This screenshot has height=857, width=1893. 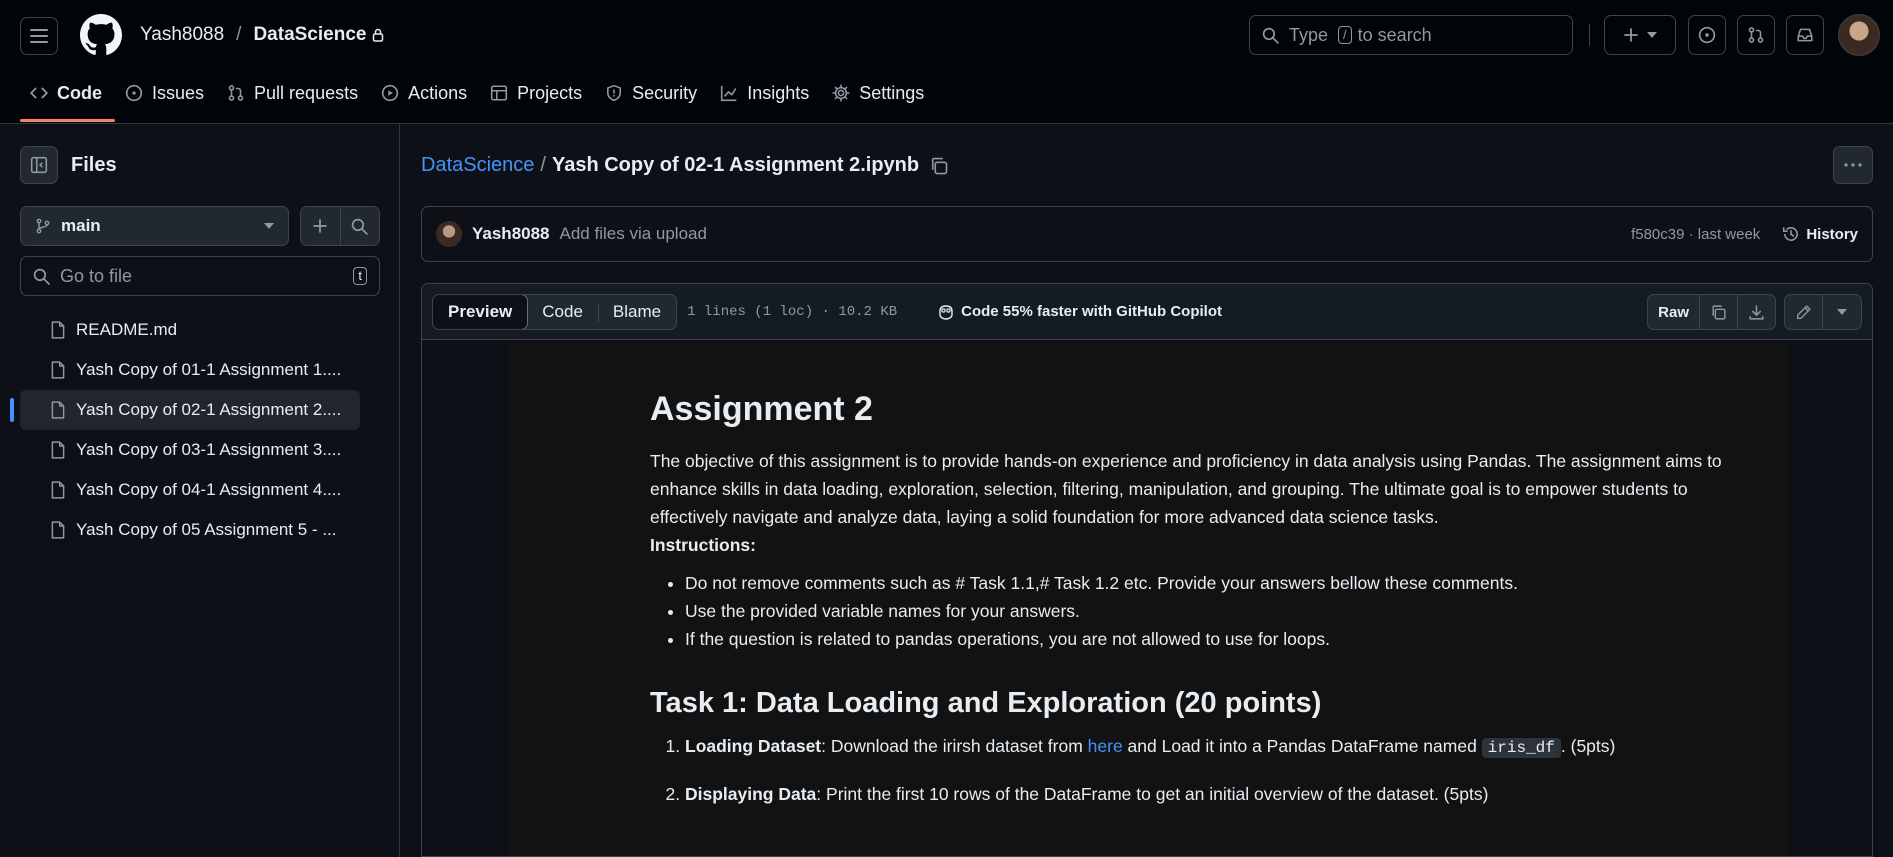 I want to click on tab-pull-requests-label: Pull requests, so click(x=306, y=92).